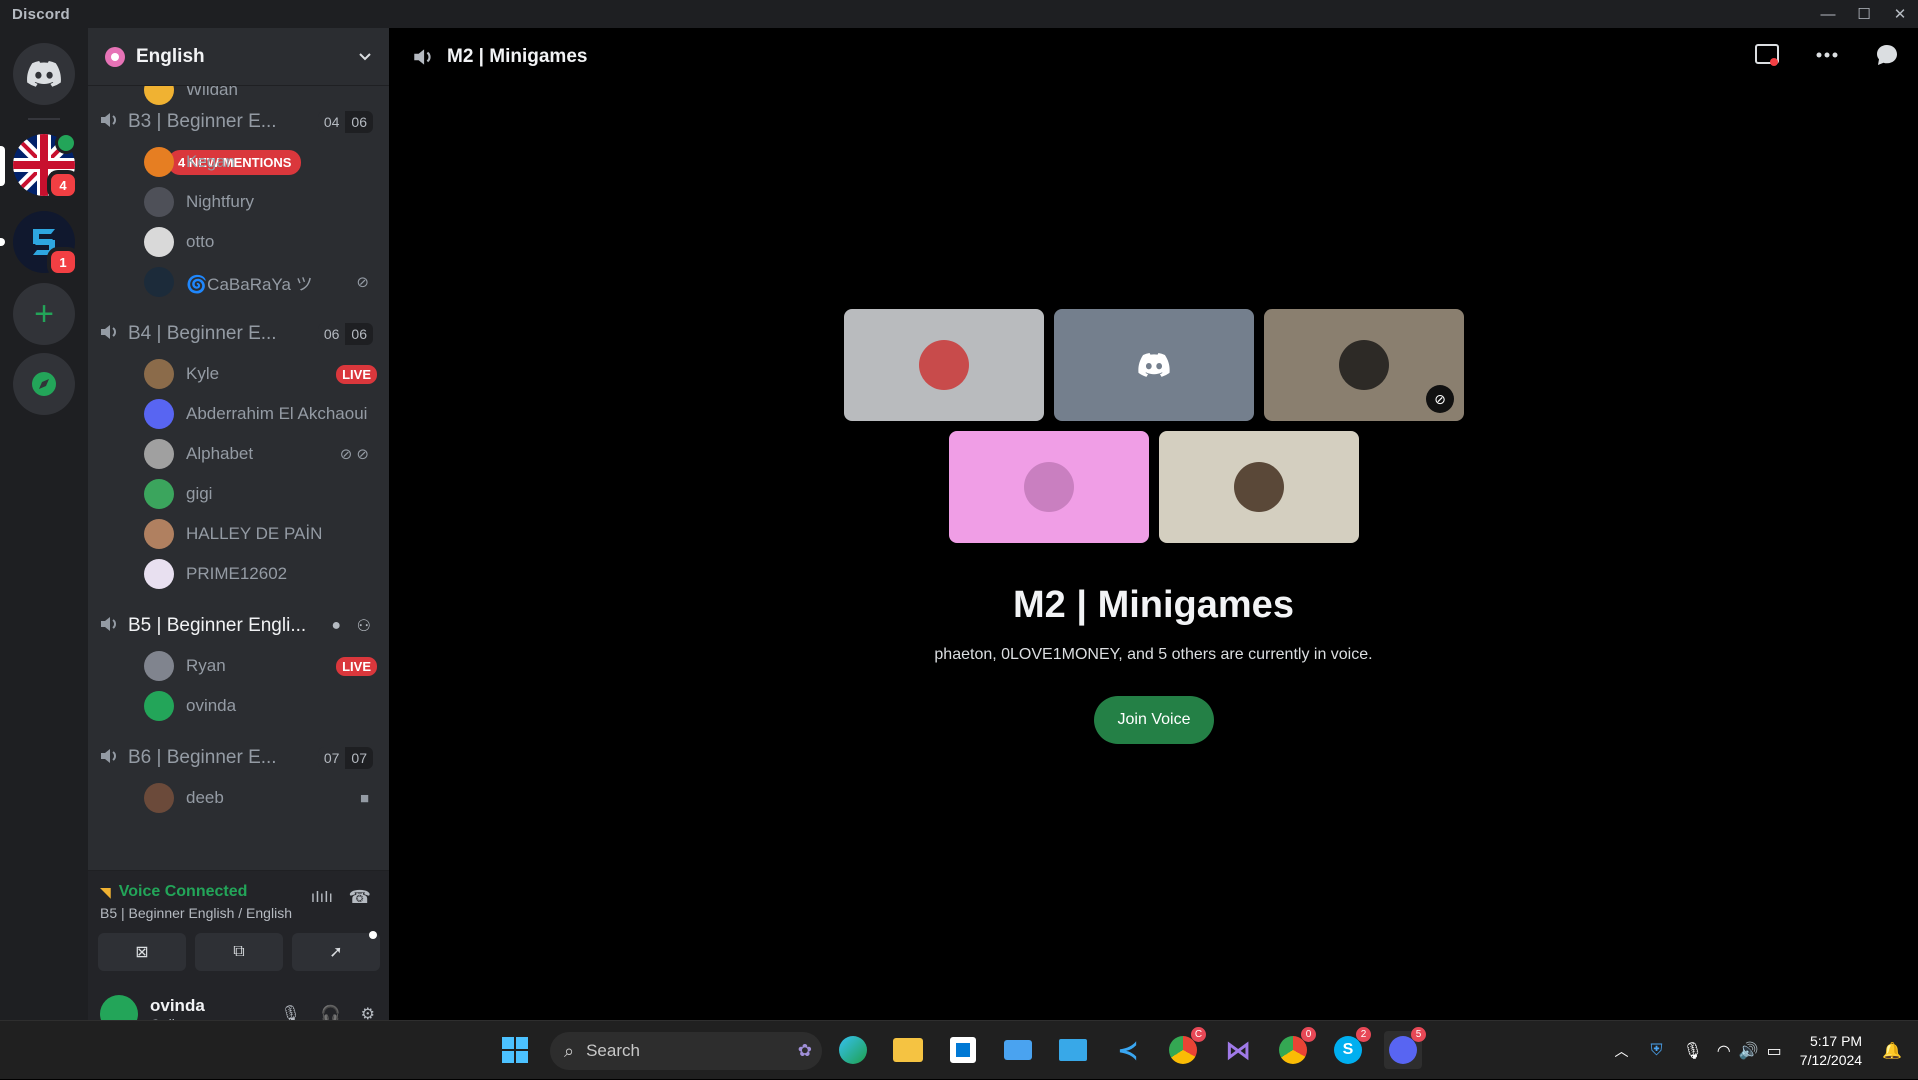 The height and width of the screenshot is (1080, 1918). What do you see at coordinates (44, 384) in the screenshot?
I see `discover-button` at bounding box center [44, 384].